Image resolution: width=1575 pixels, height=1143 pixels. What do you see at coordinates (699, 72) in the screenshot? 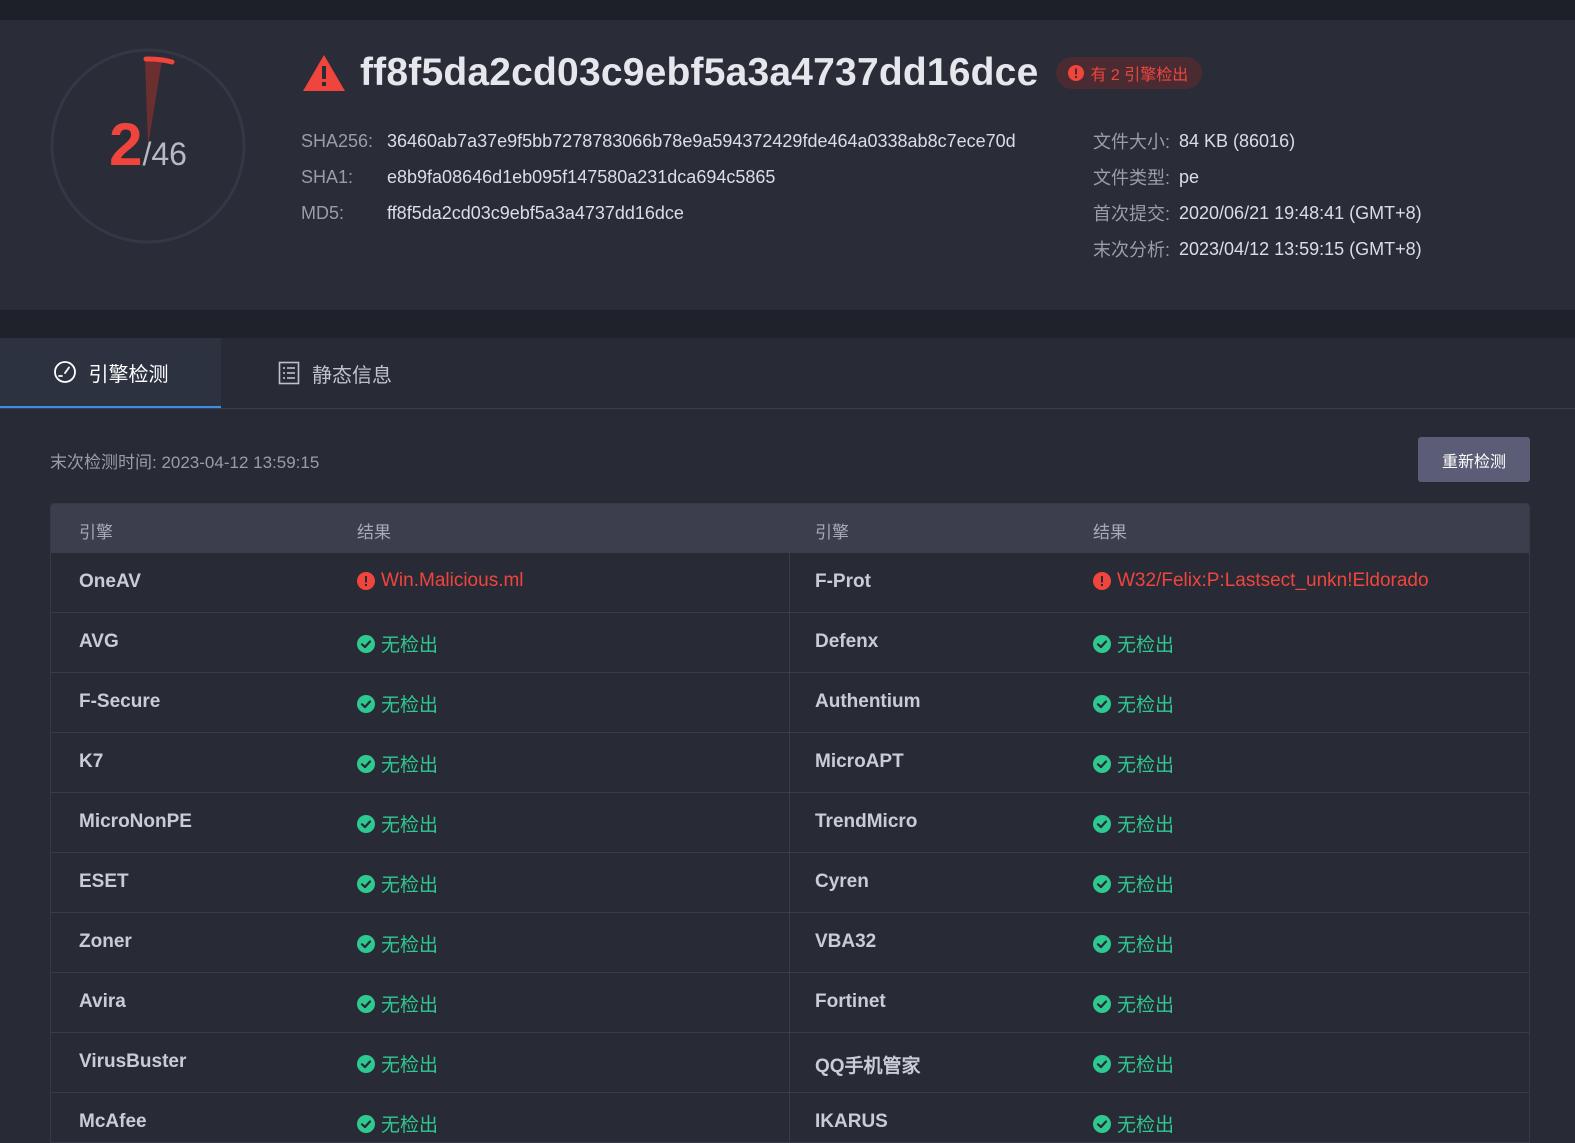
I see `file-hash-title: ff8f5da2cd03c9ebf5a3a4737dd16dce` at bounding box center [699, 72].